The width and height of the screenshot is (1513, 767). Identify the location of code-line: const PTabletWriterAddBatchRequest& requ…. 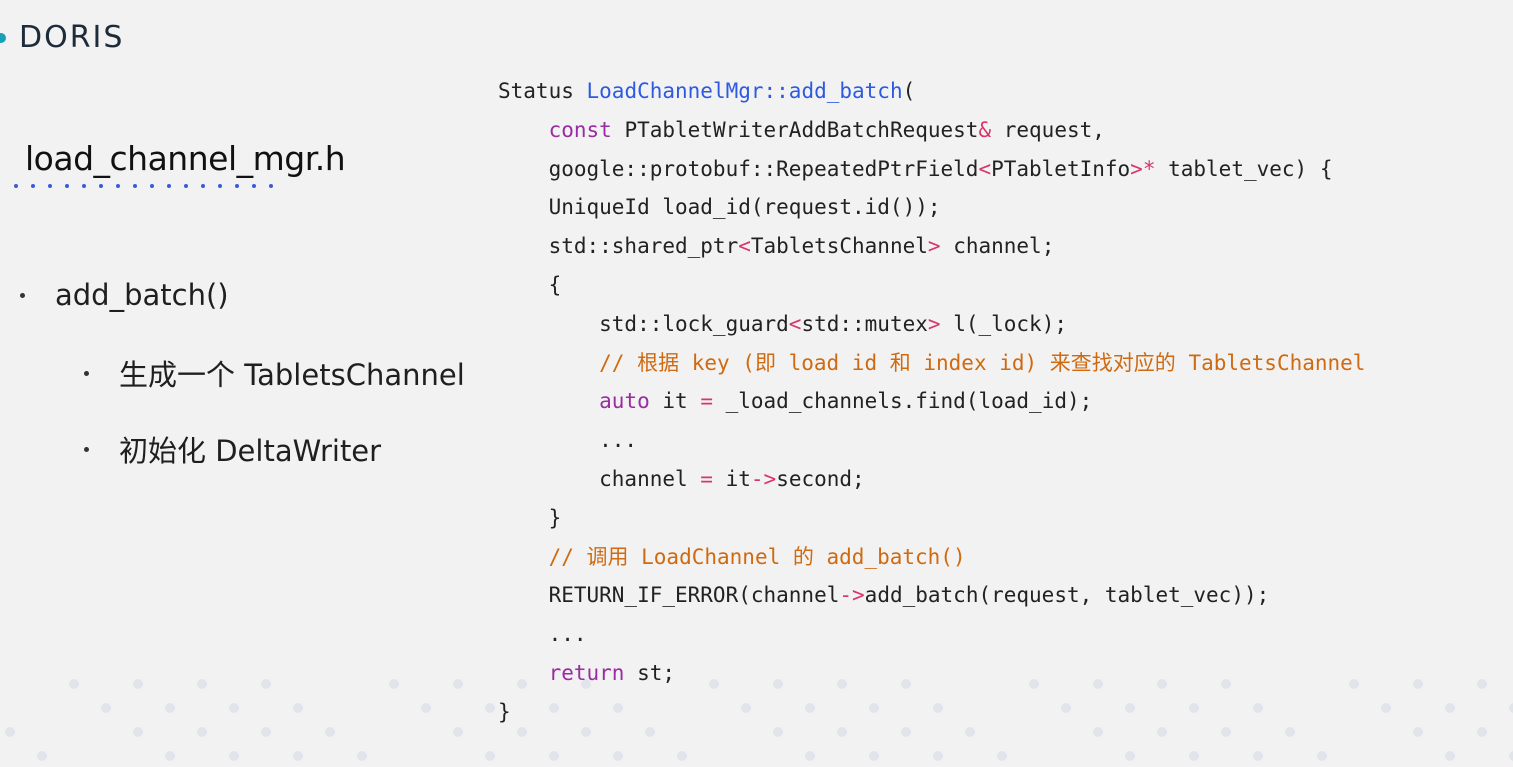
(1005, 130).